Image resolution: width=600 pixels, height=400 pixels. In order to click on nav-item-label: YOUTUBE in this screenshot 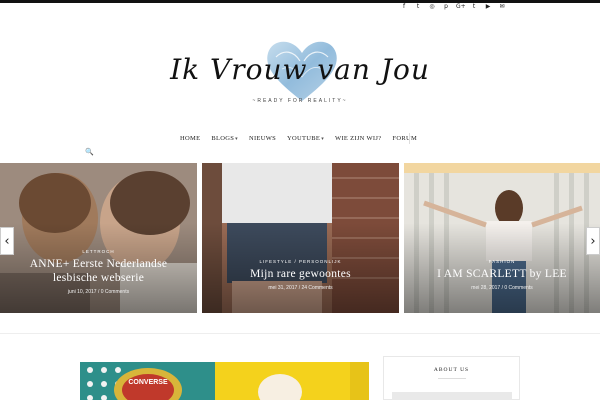, I will do `click(304, 138)`.